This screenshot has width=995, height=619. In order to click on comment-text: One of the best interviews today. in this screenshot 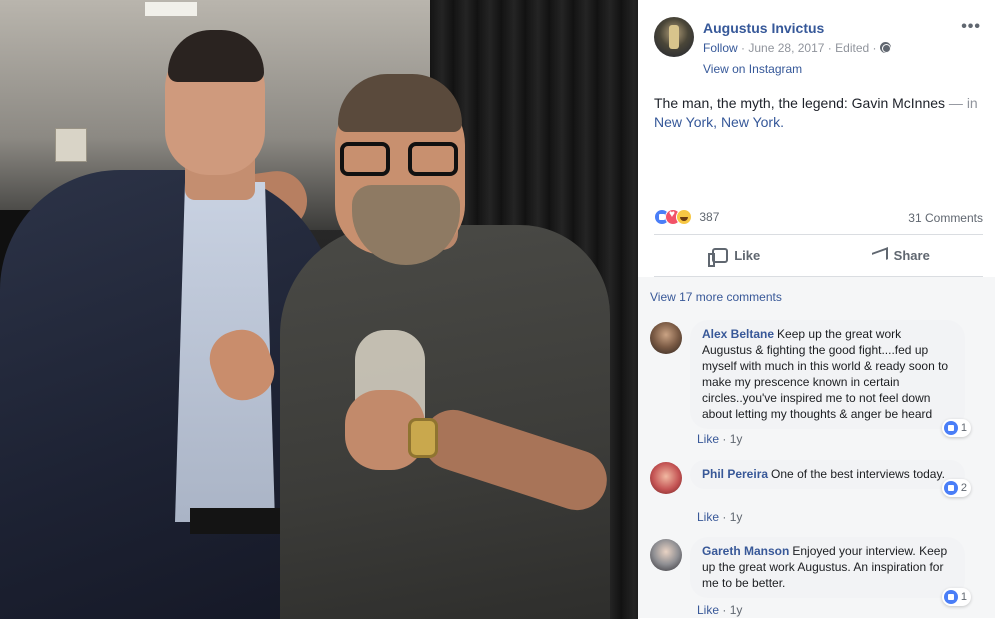, I will do `click(858, 474)`.